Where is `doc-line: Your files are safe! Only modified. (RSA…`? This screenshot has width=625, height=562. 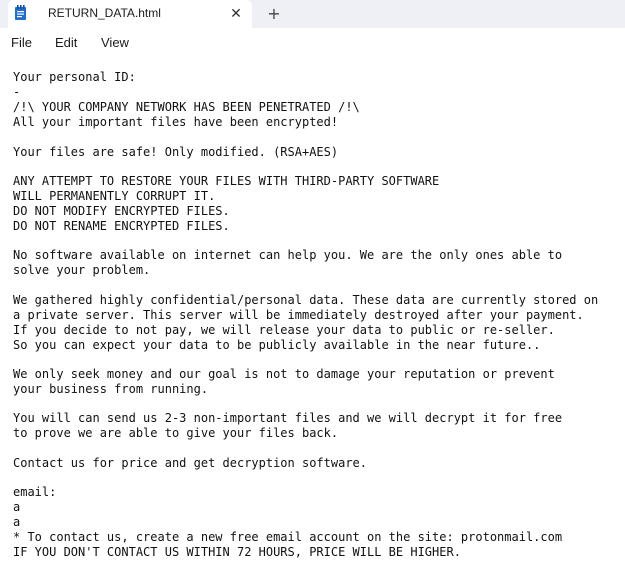 doc-line: Your files are safe! Only modified. (RSA… is located at coordinates (176, 152).